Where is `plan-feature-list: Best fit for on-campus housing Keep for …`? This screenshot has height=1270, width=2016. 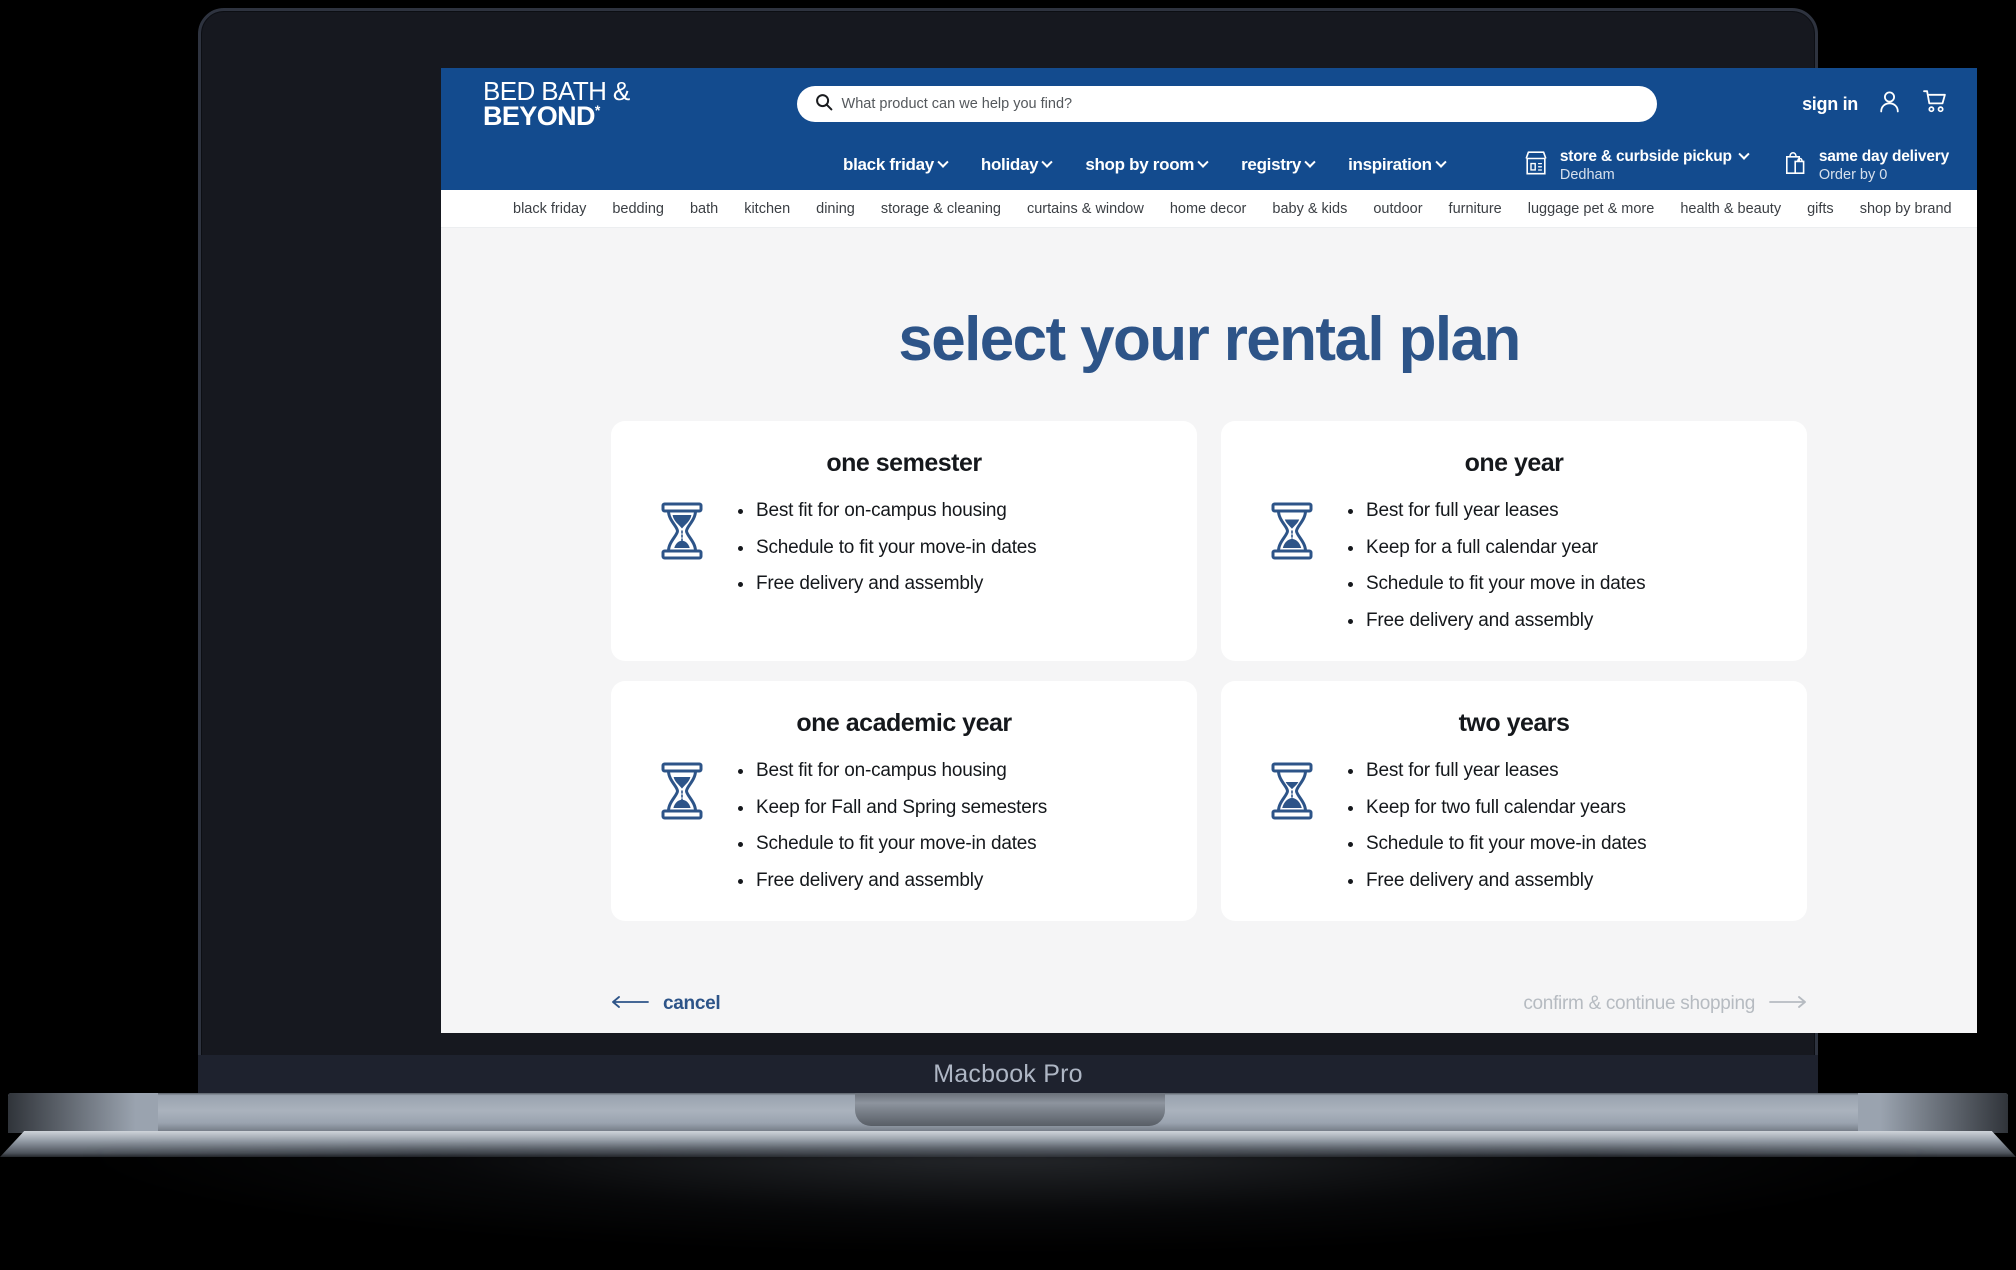
plan-feature-list: Best fit for on-campus housing Keep for … is located at coordinates (891, 826).